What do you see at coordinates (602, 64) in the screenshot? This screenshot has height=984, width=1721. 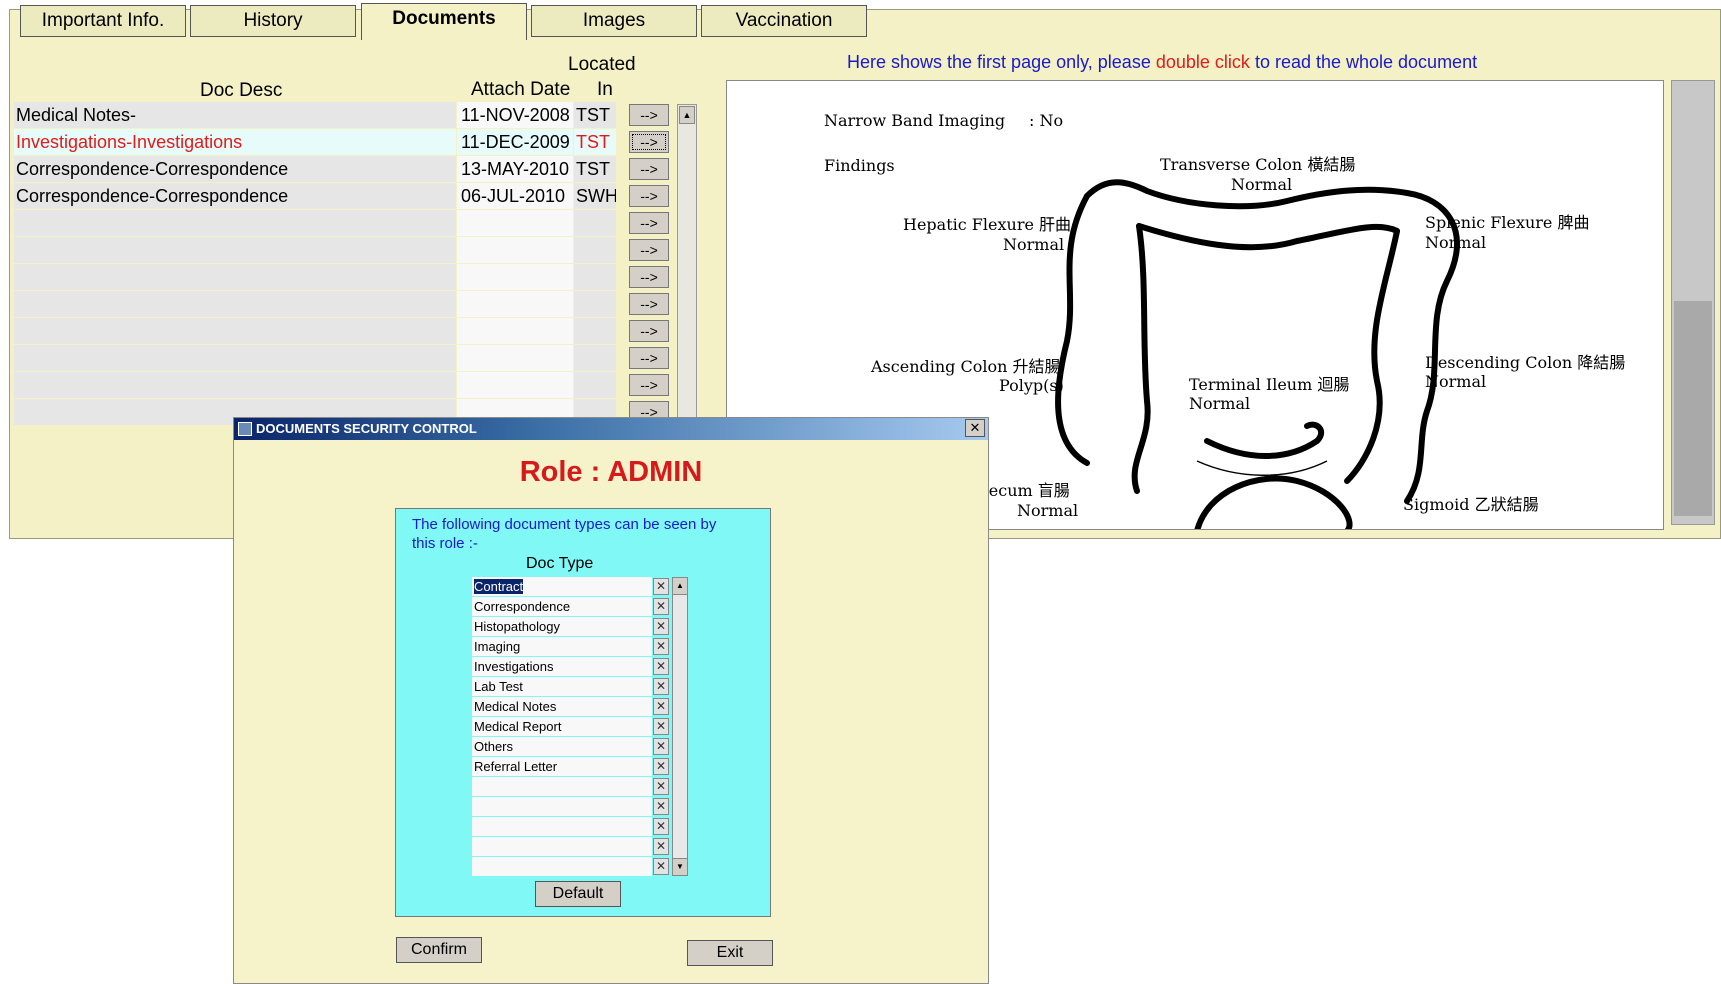 I see `header-located: Located` at bounding box center [602, 64].